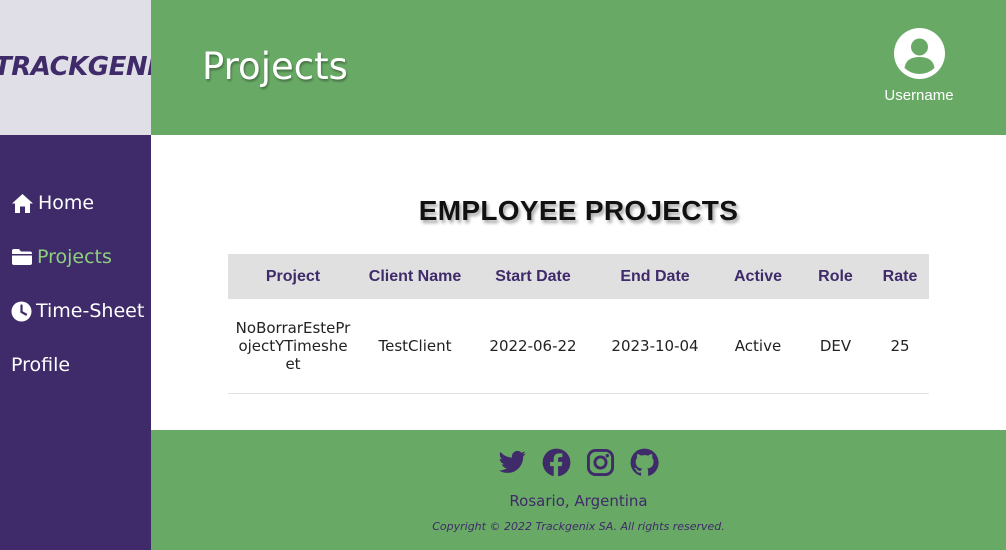 Image resolution: width=1006 pixels, height=550 pixels. Describe the element at coordinates (578, 210) in the screenshot. I see `section-title: EMPLOYEE PROJECTS` at that location.